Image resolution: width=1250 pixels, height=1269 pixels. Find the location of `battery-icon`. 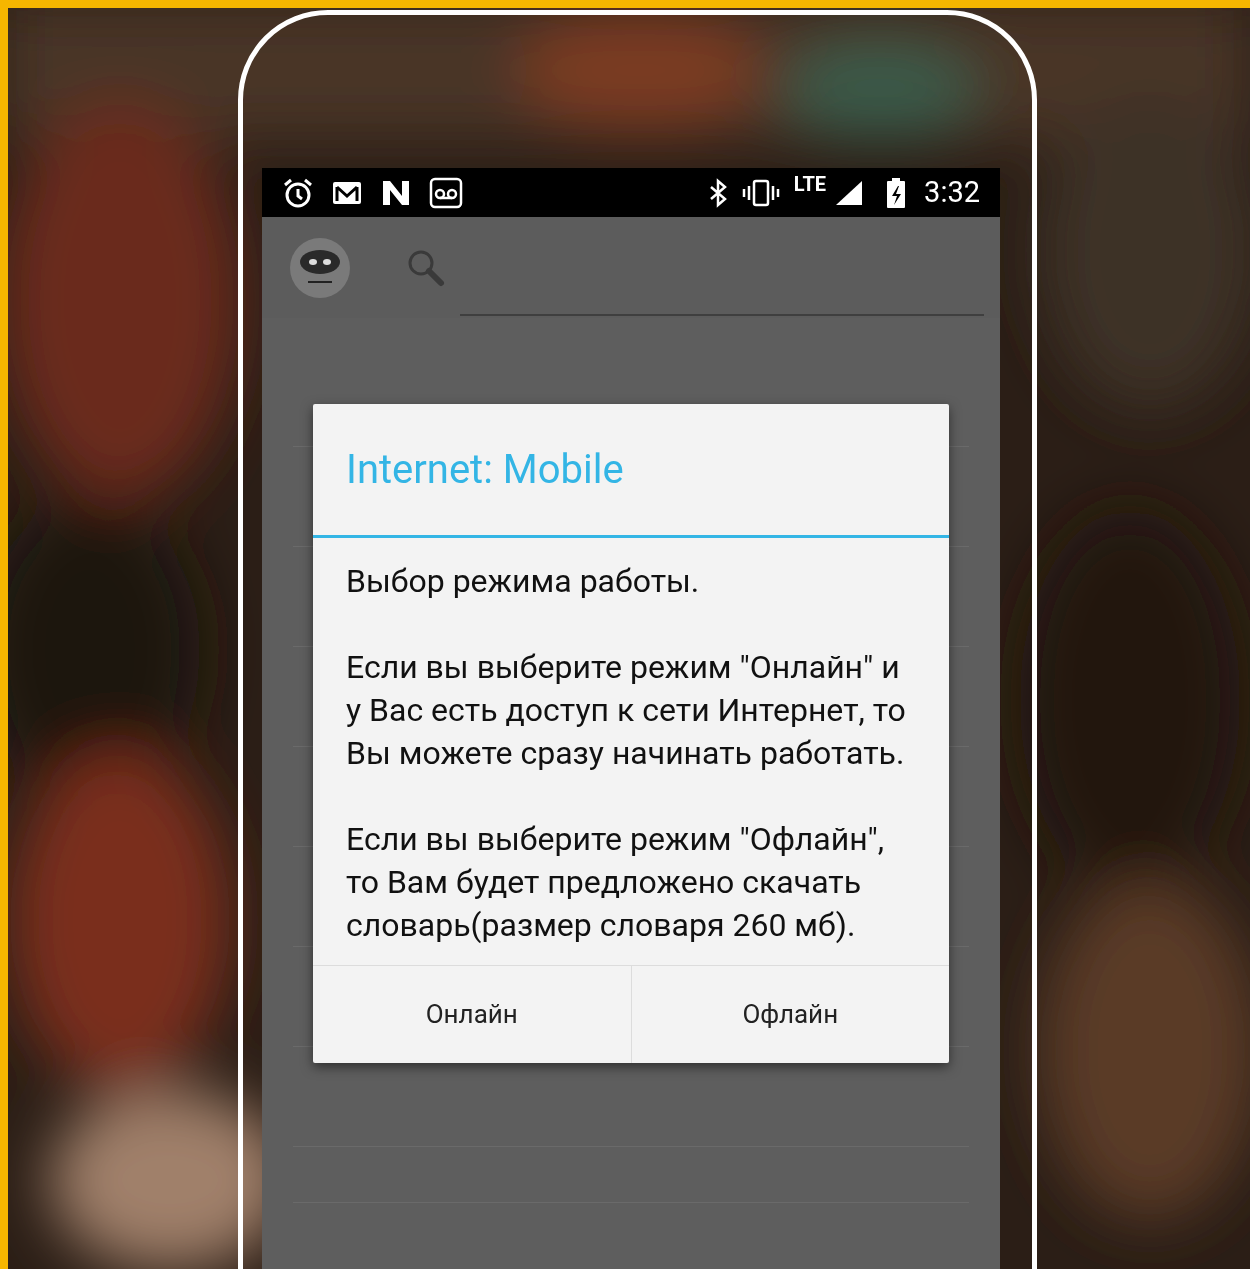

battery-icon is located at coordinates (896, 192).